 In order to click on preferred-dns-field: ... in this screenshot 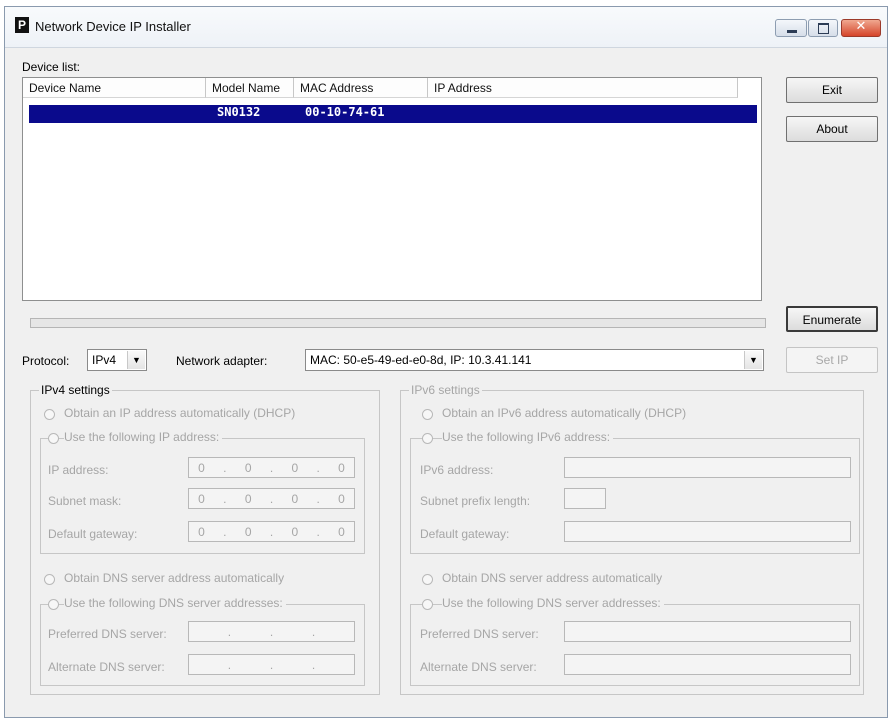, I will do `click(271, 631)`.